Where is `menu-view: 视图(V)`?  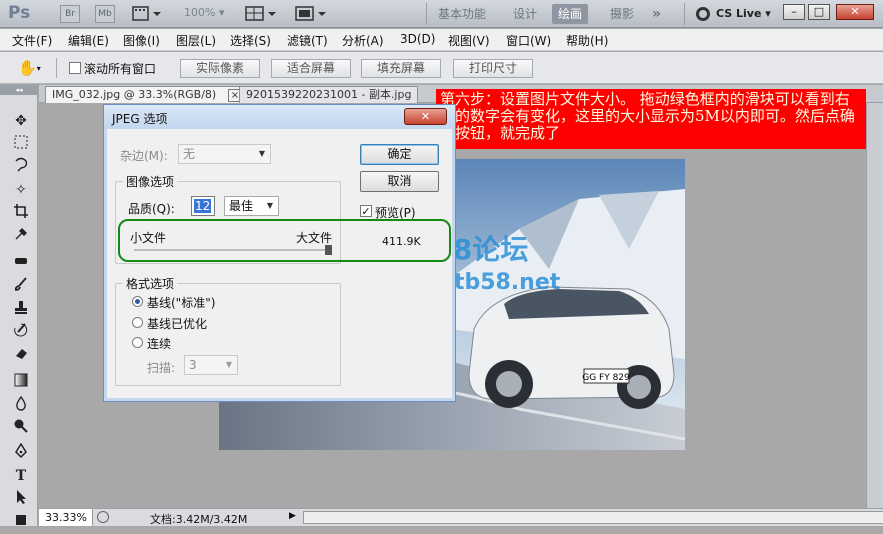 menu-view: 视图(V) is located at coordinates (469, 40).